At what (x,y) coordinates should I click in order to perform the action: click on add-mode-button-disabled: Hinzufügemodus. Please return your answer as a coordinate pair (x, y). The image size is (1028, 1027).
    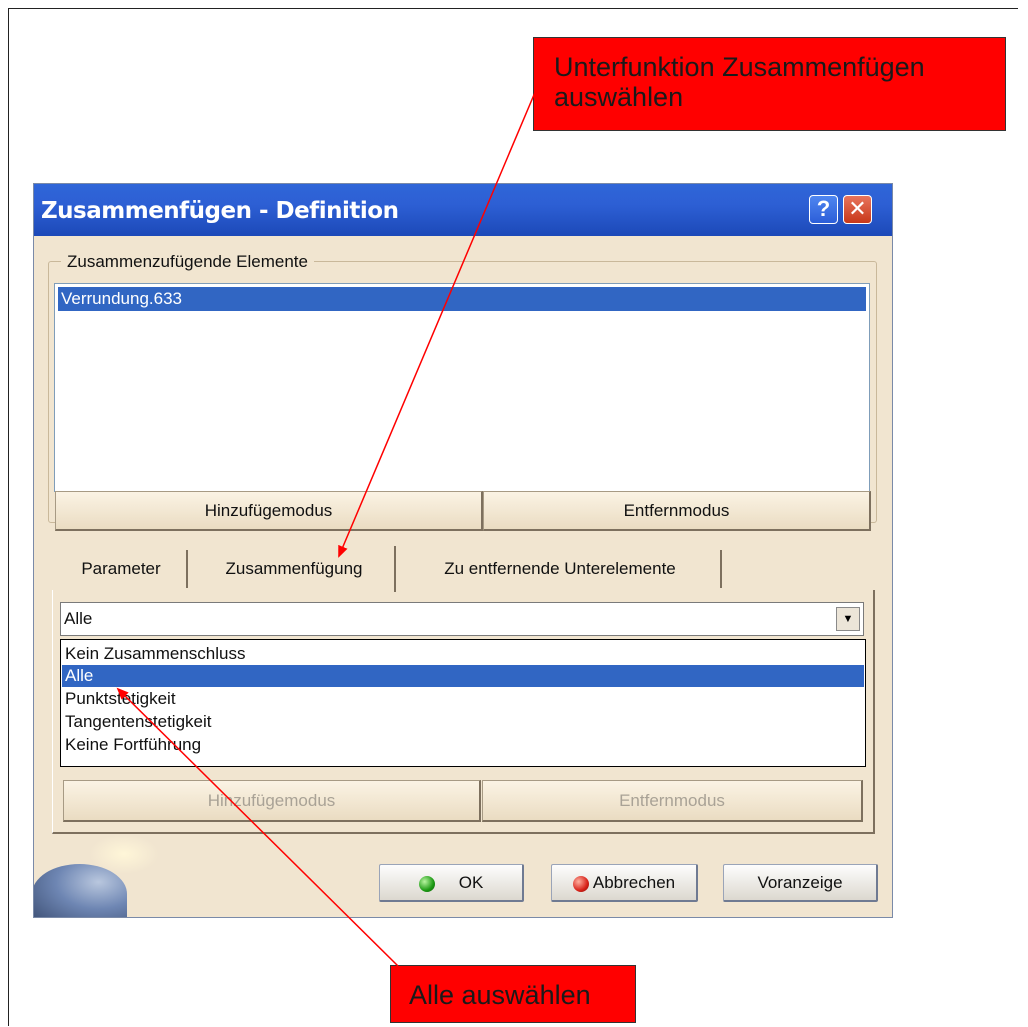
    Looking at the image, I should click on (272, 801).